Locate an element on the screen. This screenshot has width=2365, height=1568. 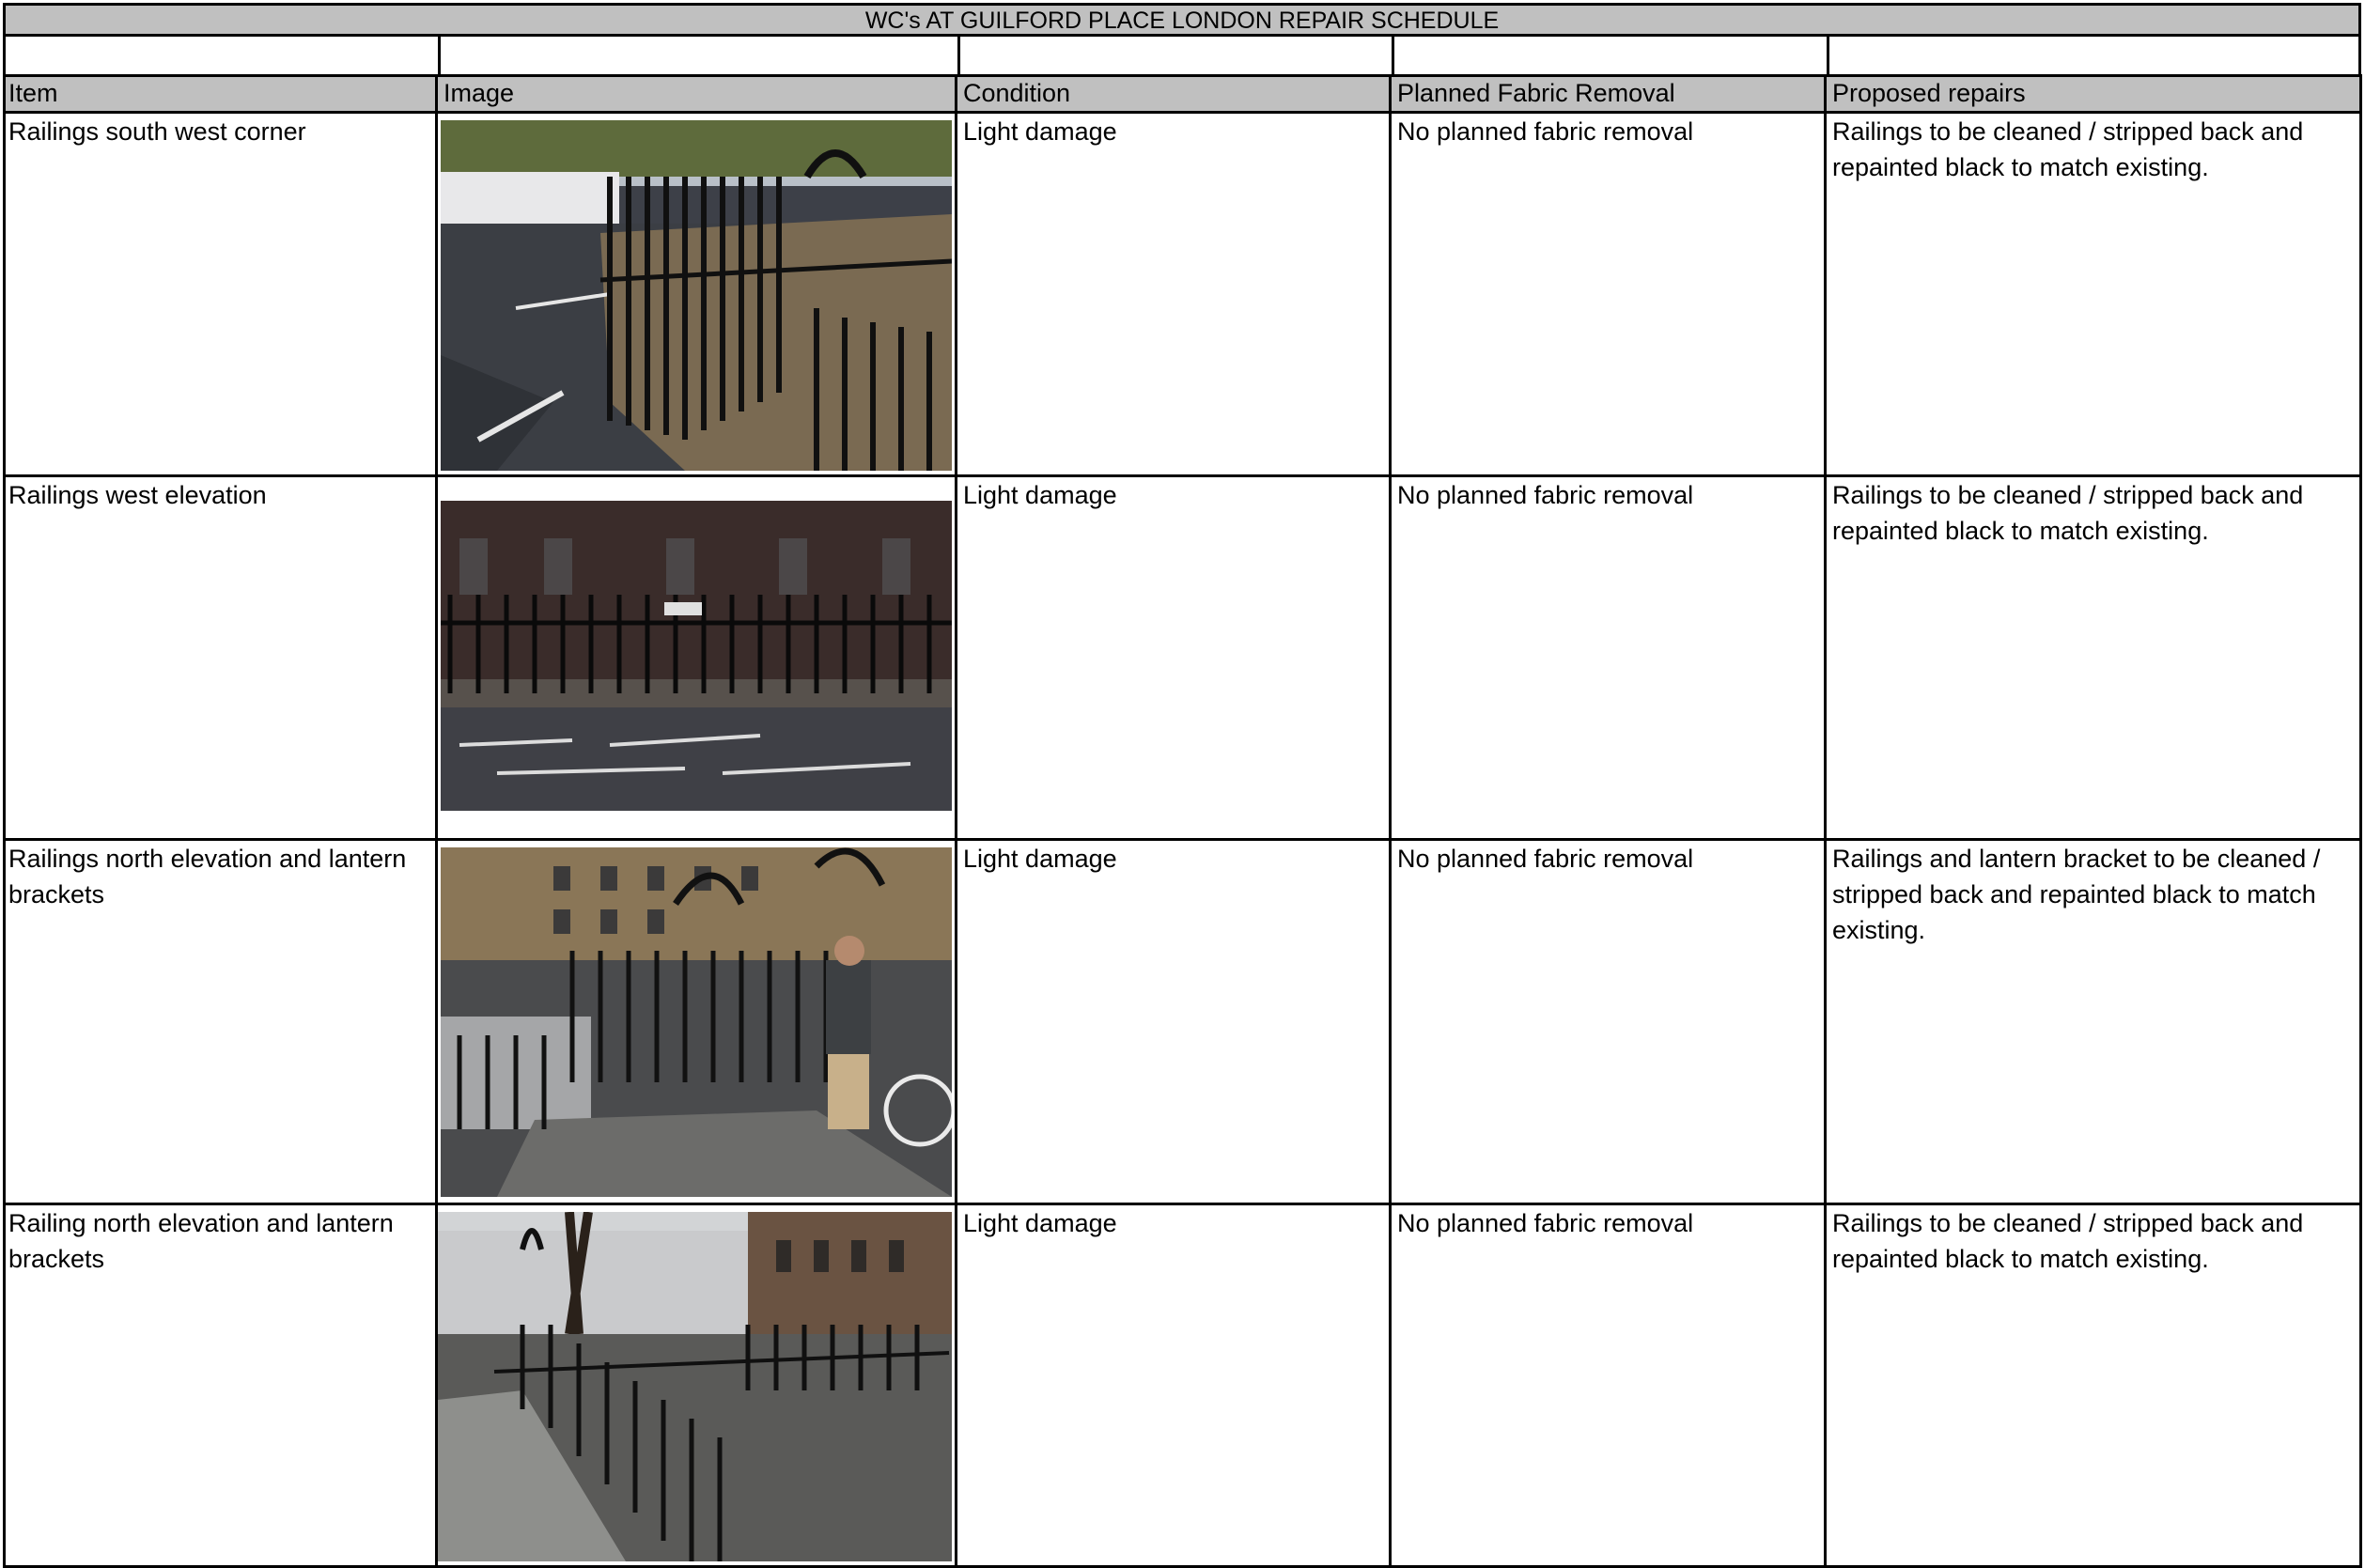
blank-spacer-row is located at coordinates (1182, 55).